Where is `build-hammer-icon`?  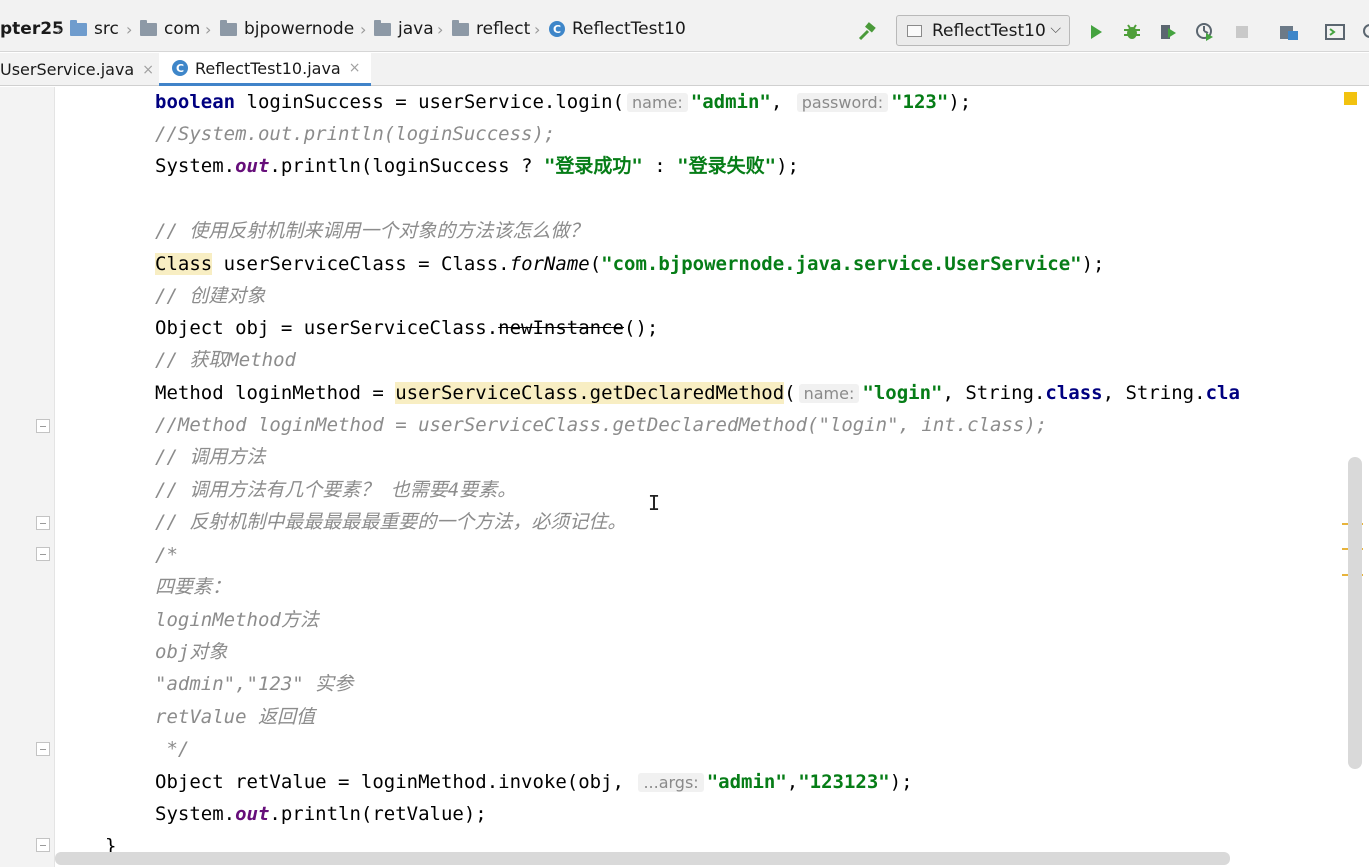
build-hammer-icon is located at coordinates (867, 32).